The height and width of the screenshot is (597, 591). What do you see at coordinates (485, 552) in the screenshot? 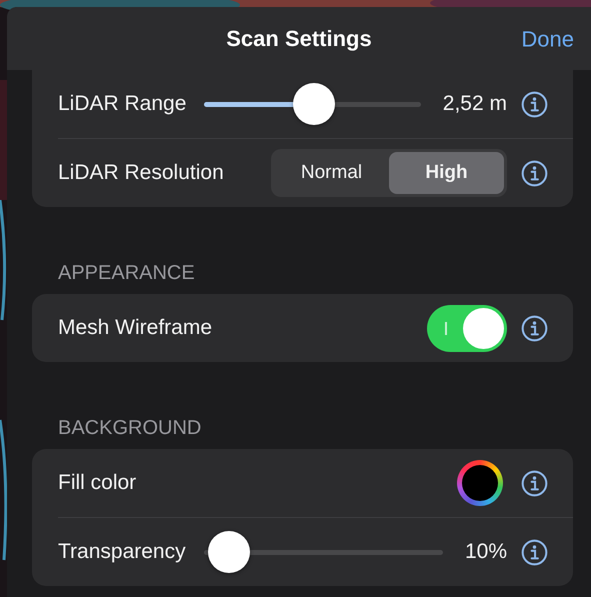
I see `value-text: 10%` at bounding box center [485, 552].